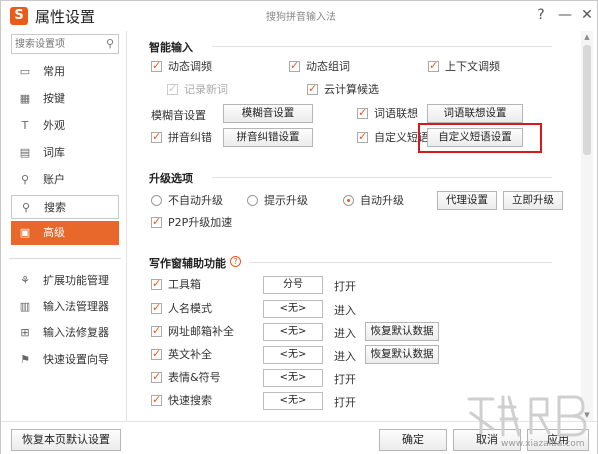  What do you see at coordinates (587, 226) in the screenshot?
I see `scrollbar: ▲ ▼` at bounding box center [587, 226].